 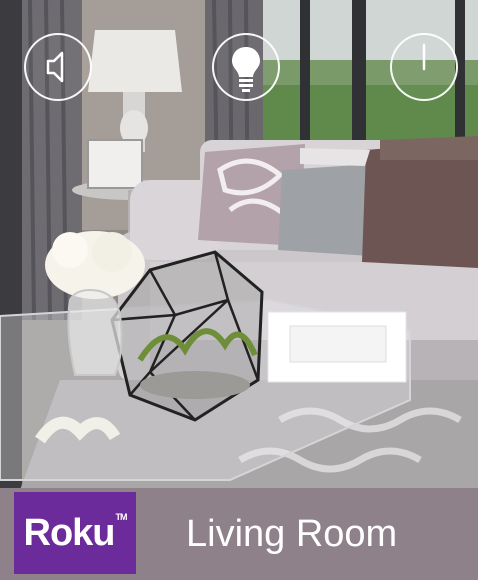 I want to click on light-button, so click(x=246, y=67).